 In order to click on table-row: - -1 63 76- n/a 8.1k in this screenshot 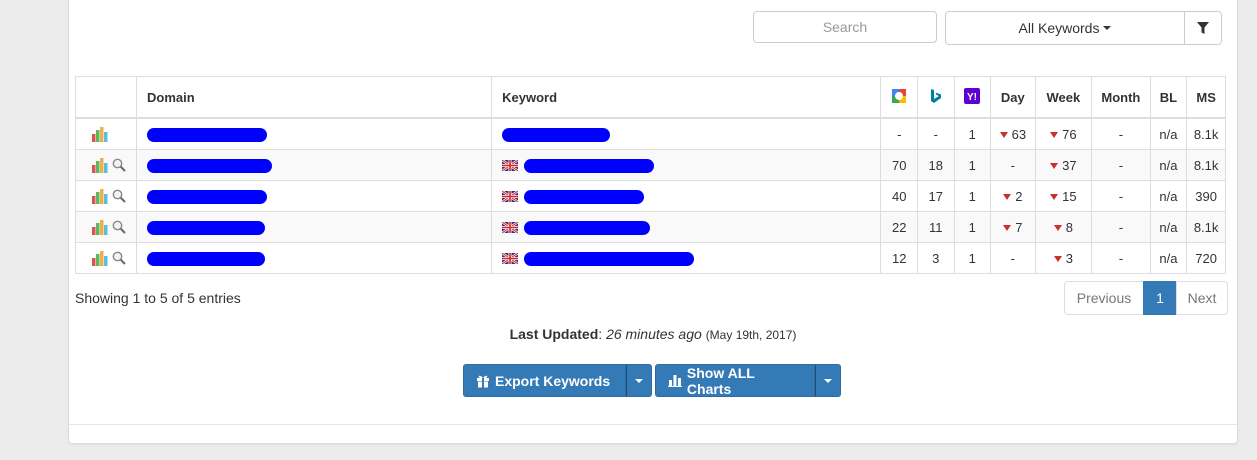, I will do `click(650, 133)`.